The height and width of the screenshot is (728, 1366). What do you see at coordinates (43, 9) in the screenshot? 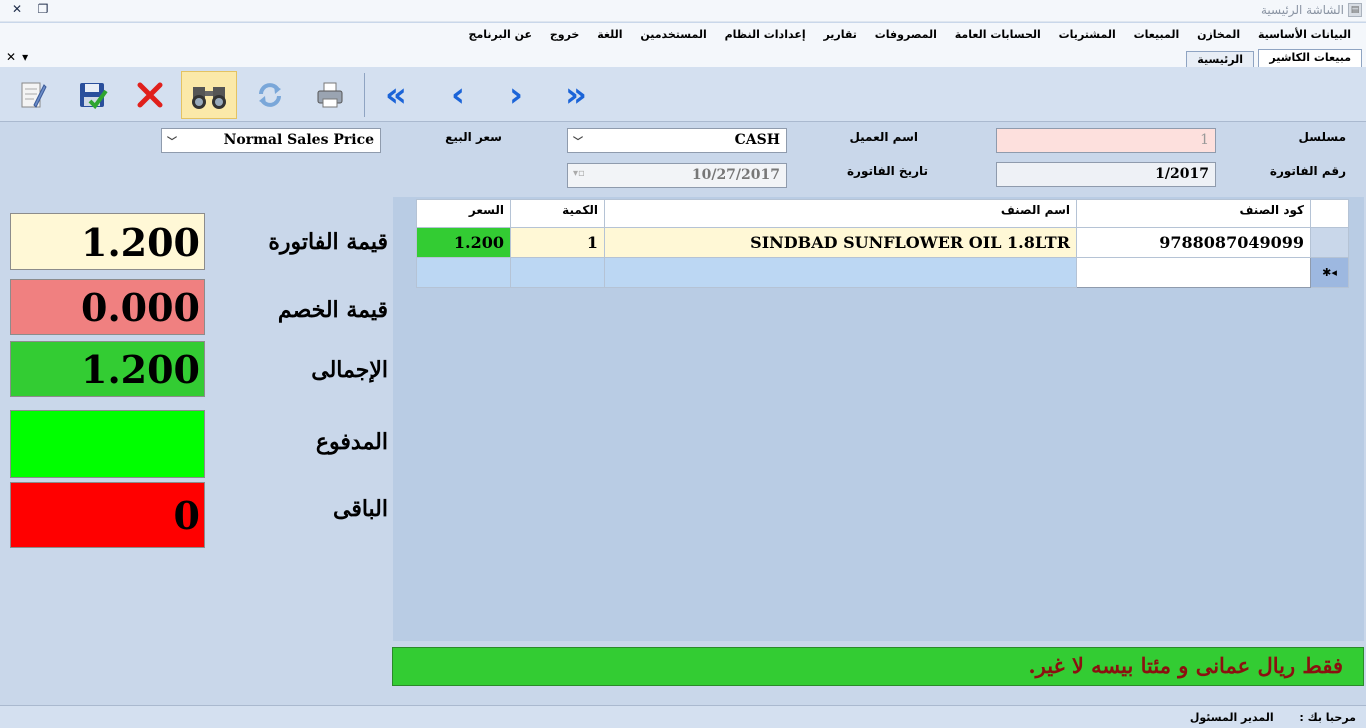
I see `restore-window-button: ❐` at bounding box center [43, 9].